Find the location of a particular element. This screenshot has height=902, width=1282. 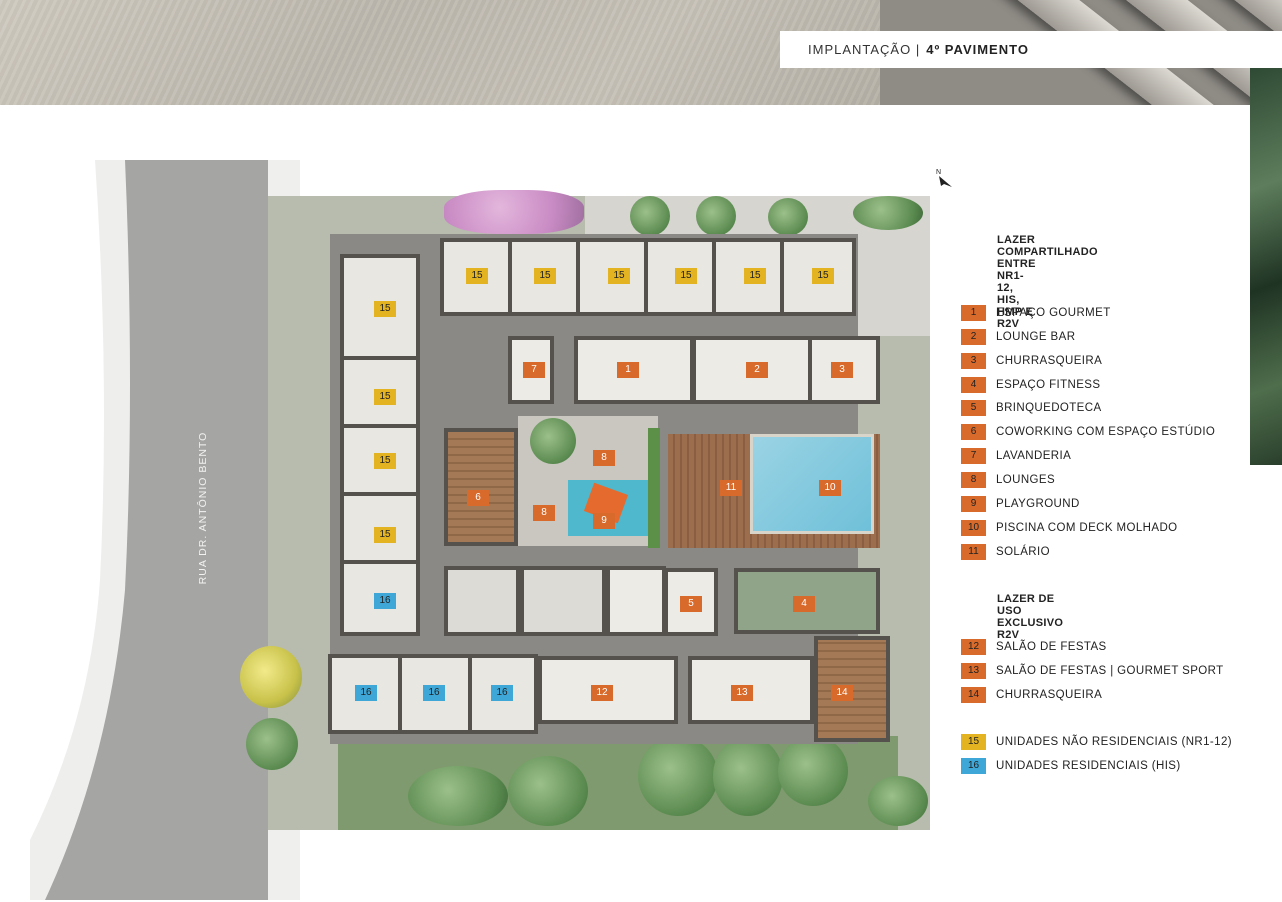

badge-area: 7 is located at coordinates (534, 370).